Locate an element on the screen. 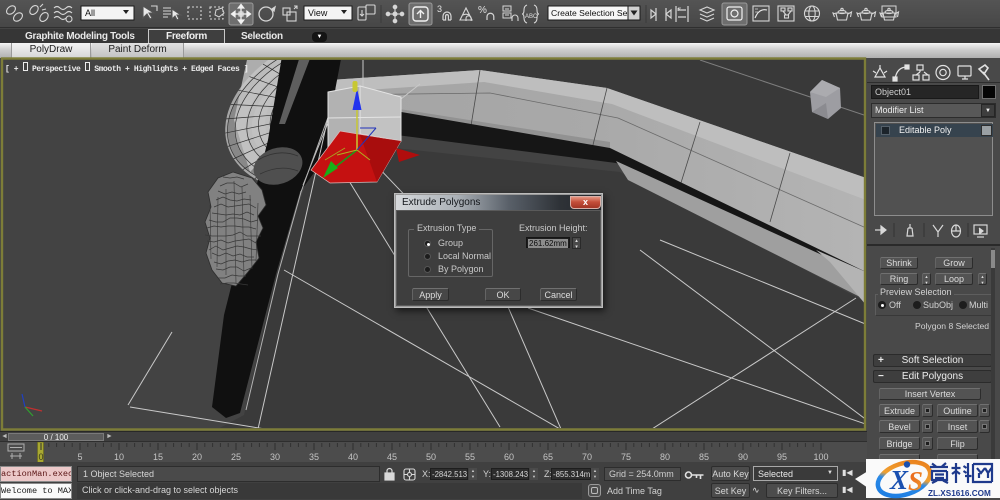 This screenshot has height=500, width=1000. svg-text: ZL.XS1616.COM is located at coordinates (959, 493).